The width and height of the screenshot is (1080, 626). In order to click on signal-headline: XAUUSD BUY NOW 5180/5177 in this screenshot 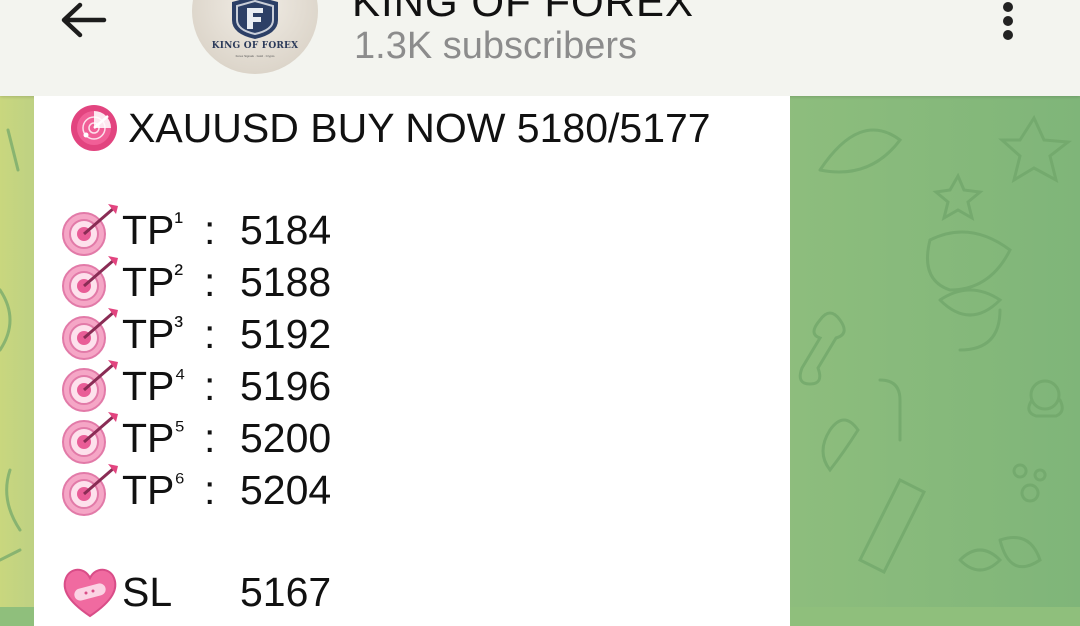, I will do `click(389, 128)`.